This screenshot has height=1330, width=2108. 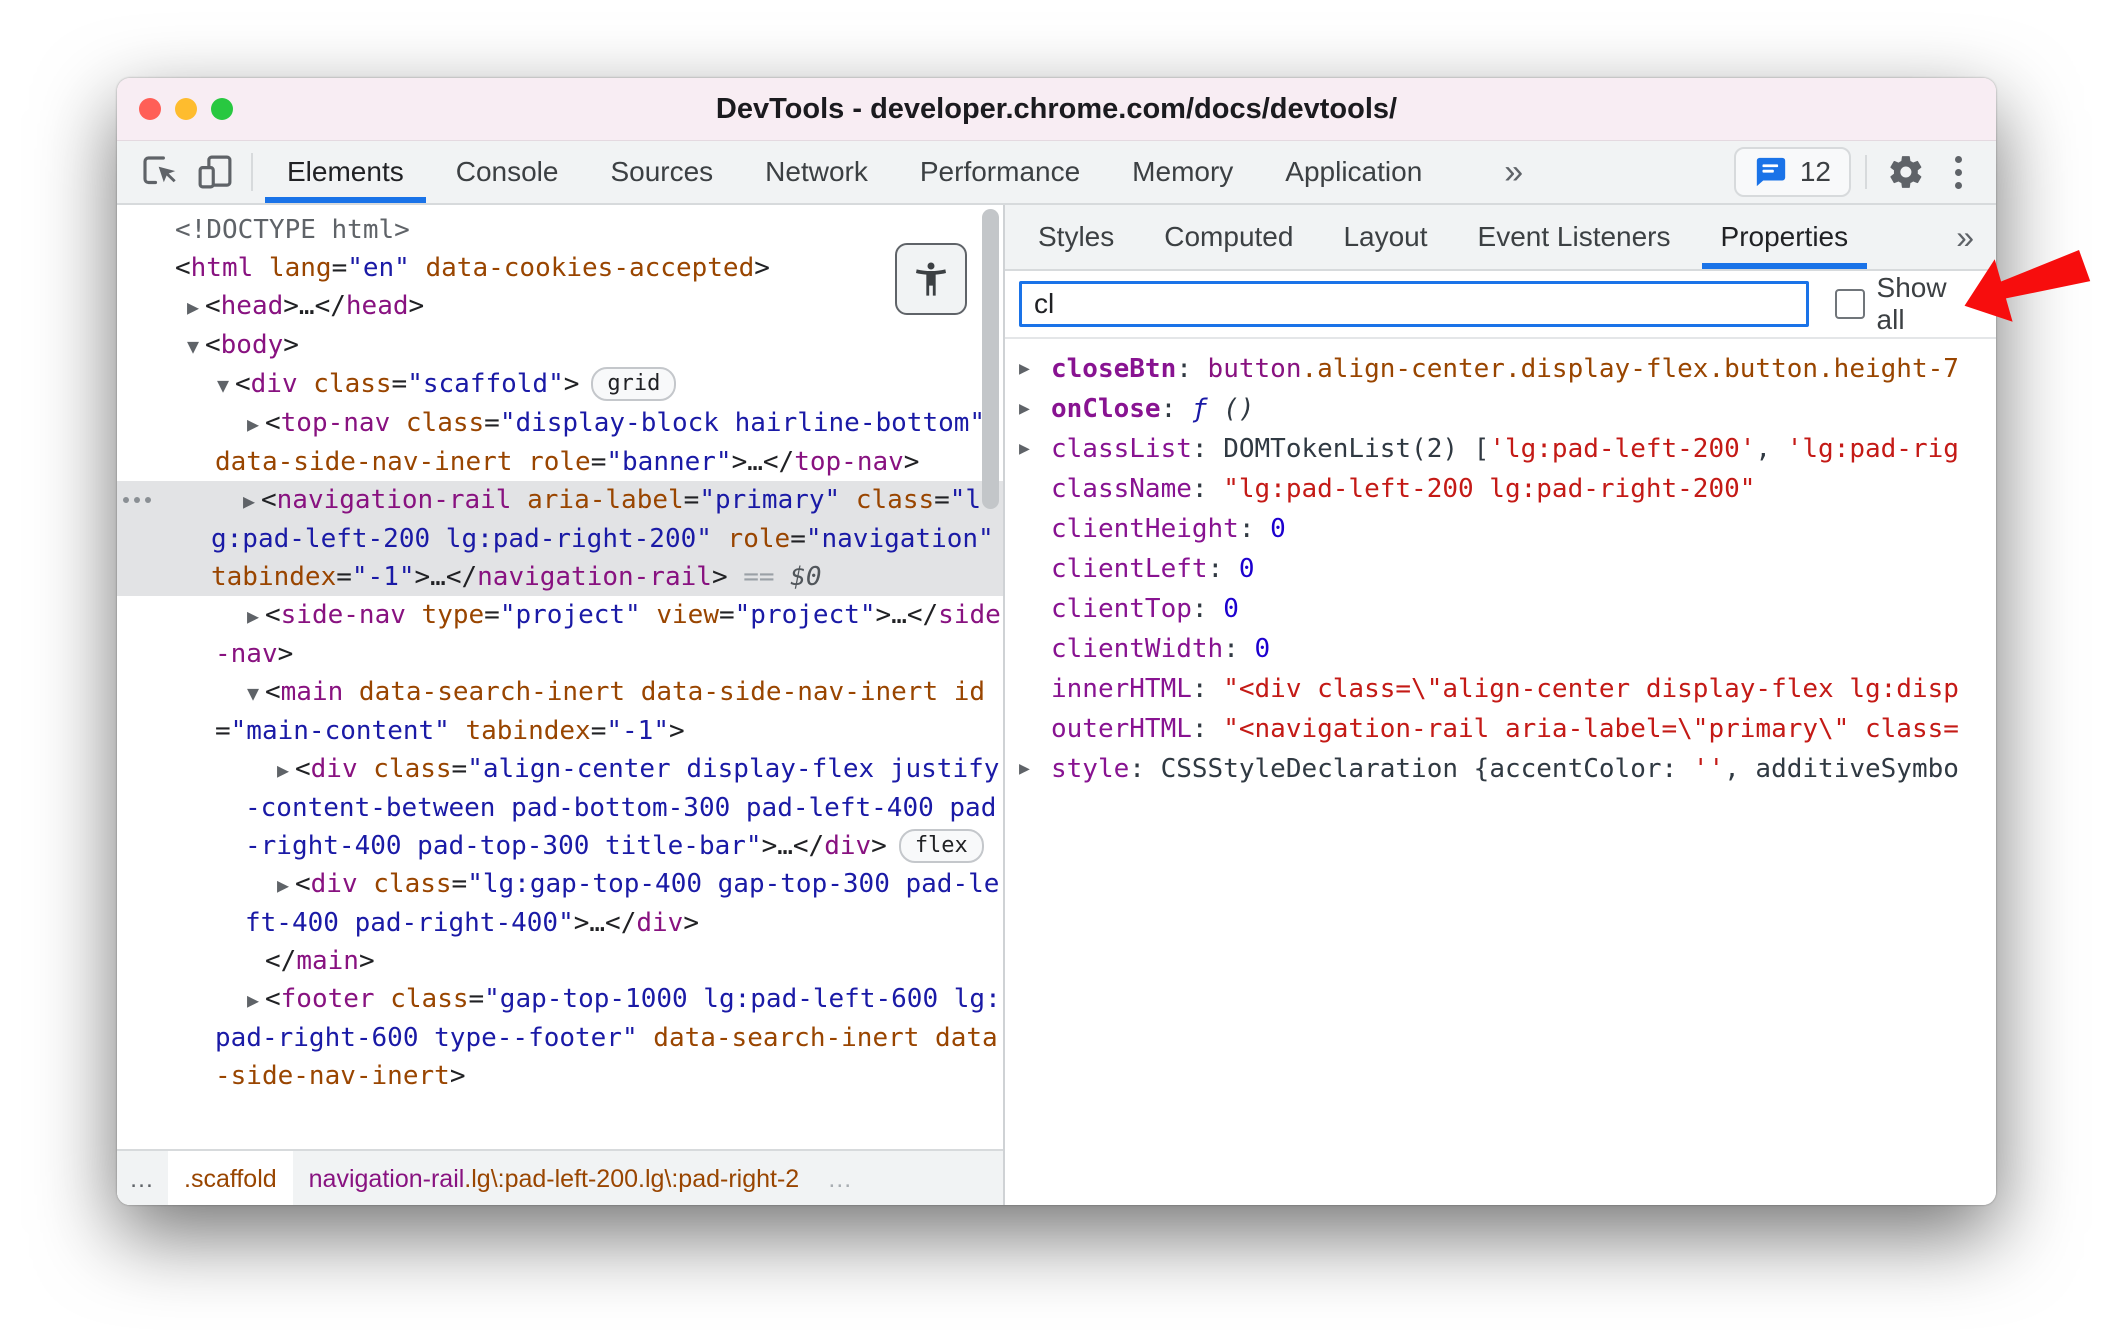 I want to click on minimize-window-button, so click(x=186, y=109).